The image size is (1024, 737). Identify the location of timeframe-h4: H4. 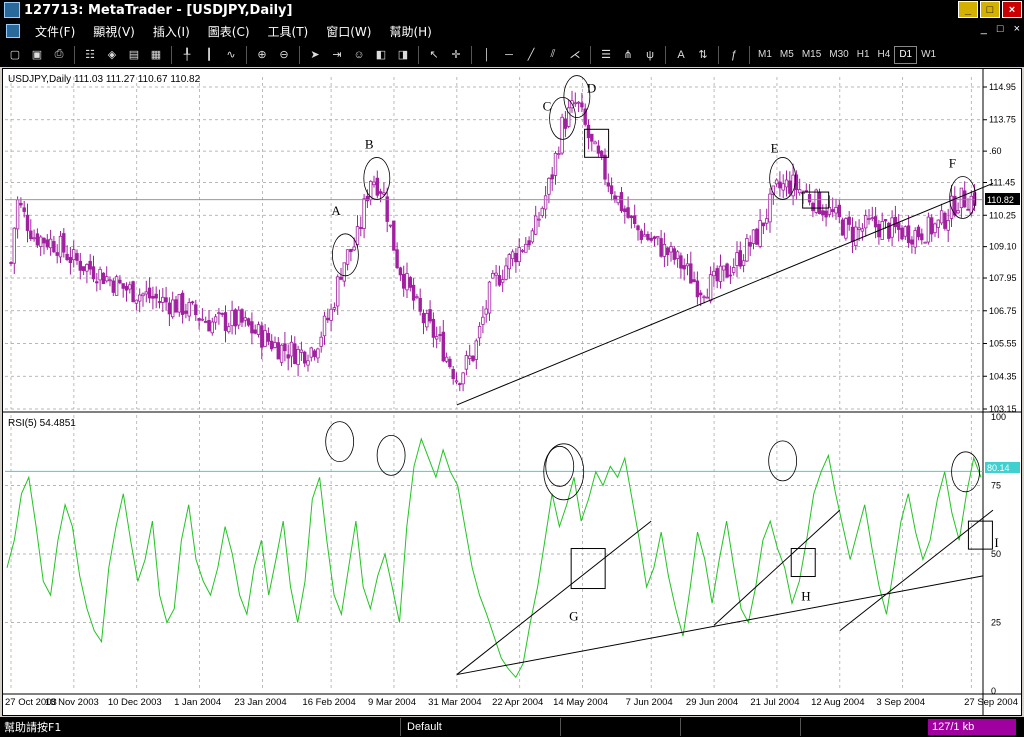
(884, 55).